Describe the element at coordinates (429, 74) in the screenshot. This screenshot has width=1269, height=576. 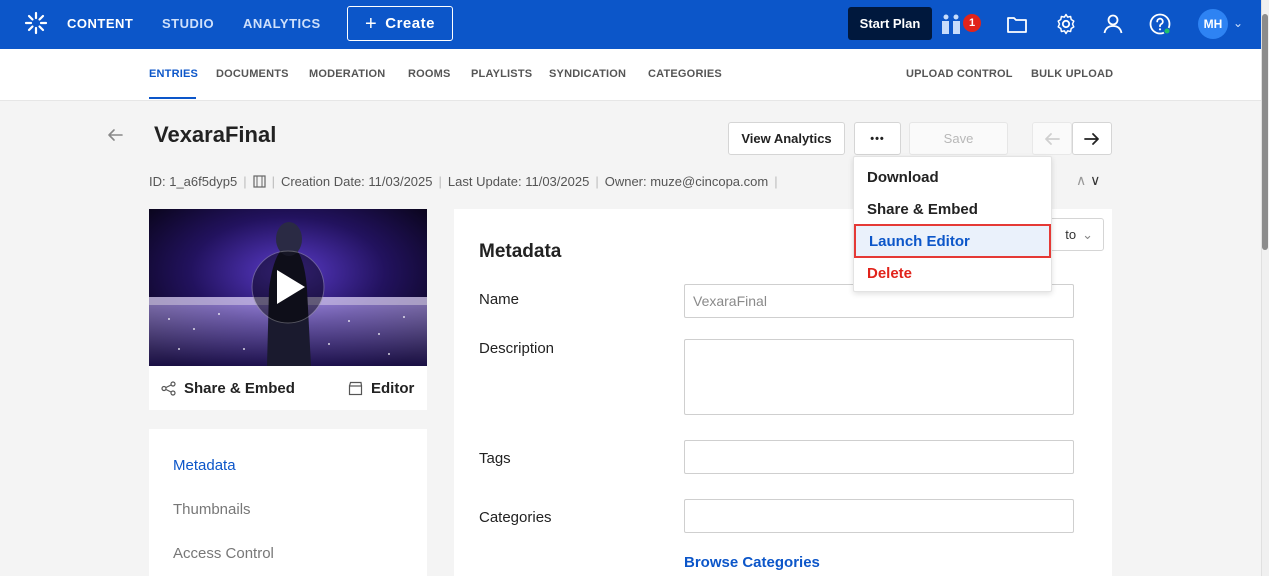
I see `tab-rooms: ROOMS` at that location.